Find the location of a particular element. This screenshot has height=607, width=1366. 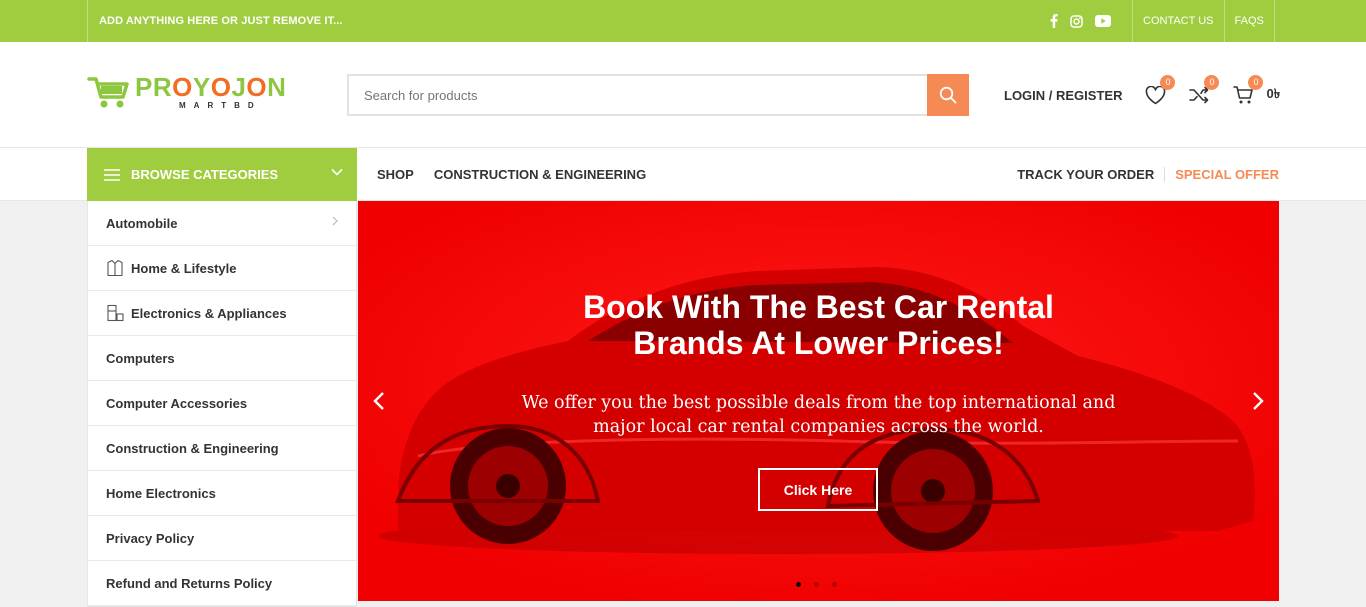

click-here-button: Click Here is located at coordinates (818, 489).